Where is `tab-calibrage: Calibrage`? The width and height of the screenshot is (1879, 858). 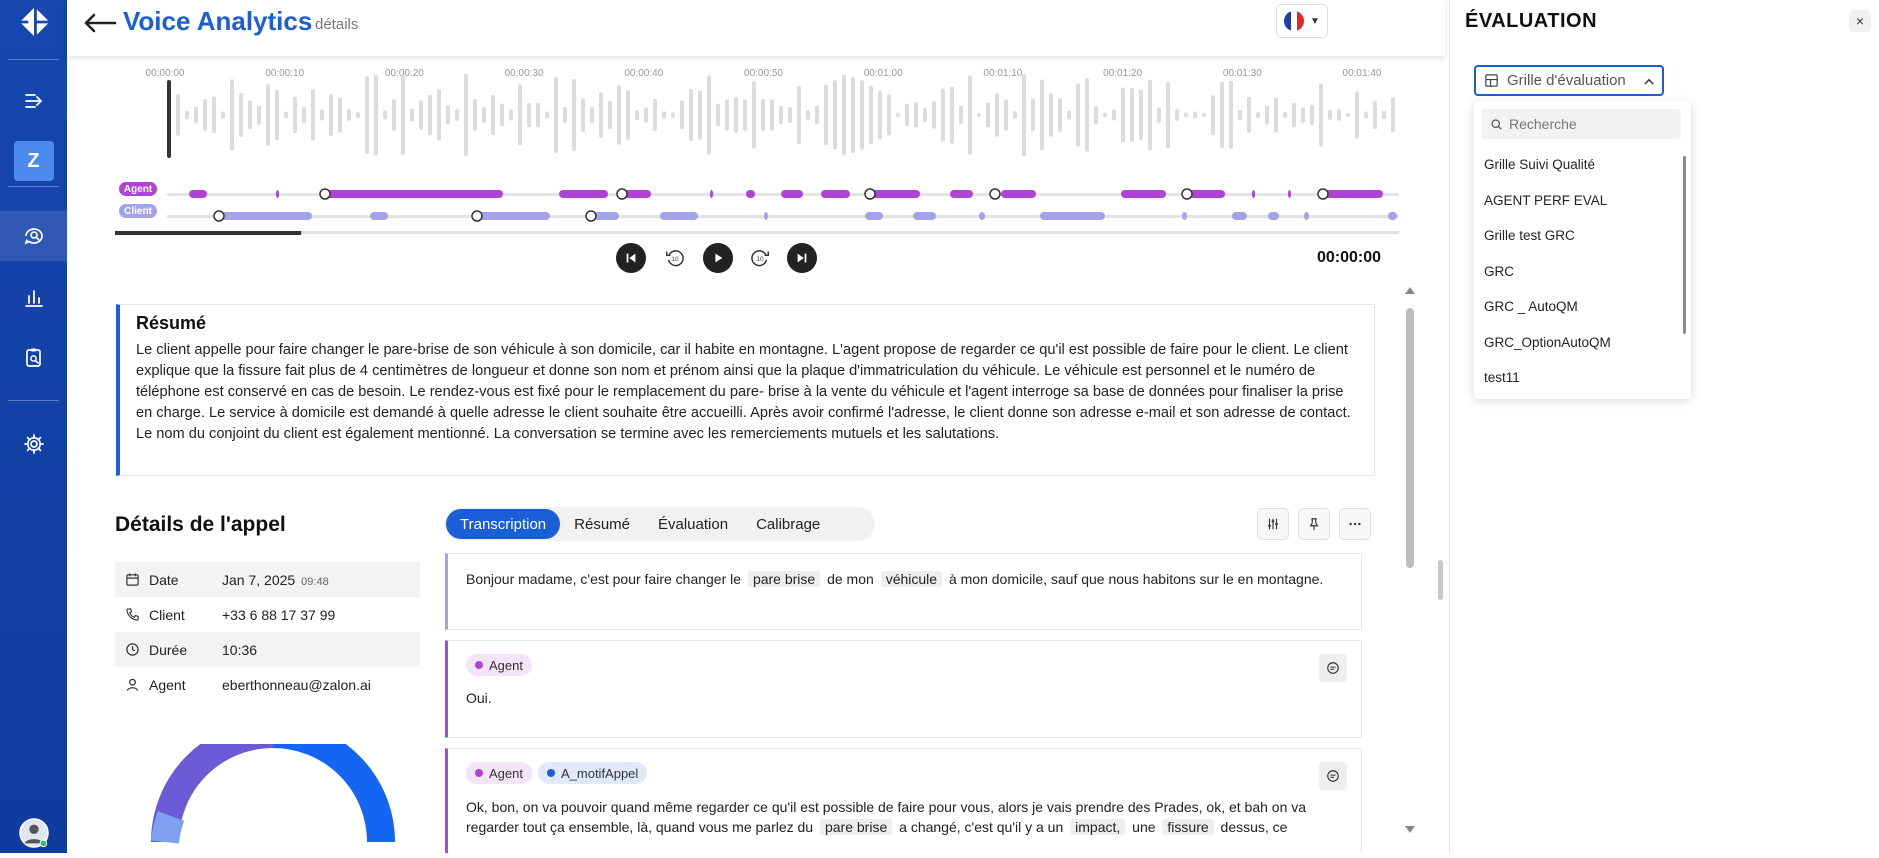 tab-calibrage: Calibrage is located at coordinates (788, 524).